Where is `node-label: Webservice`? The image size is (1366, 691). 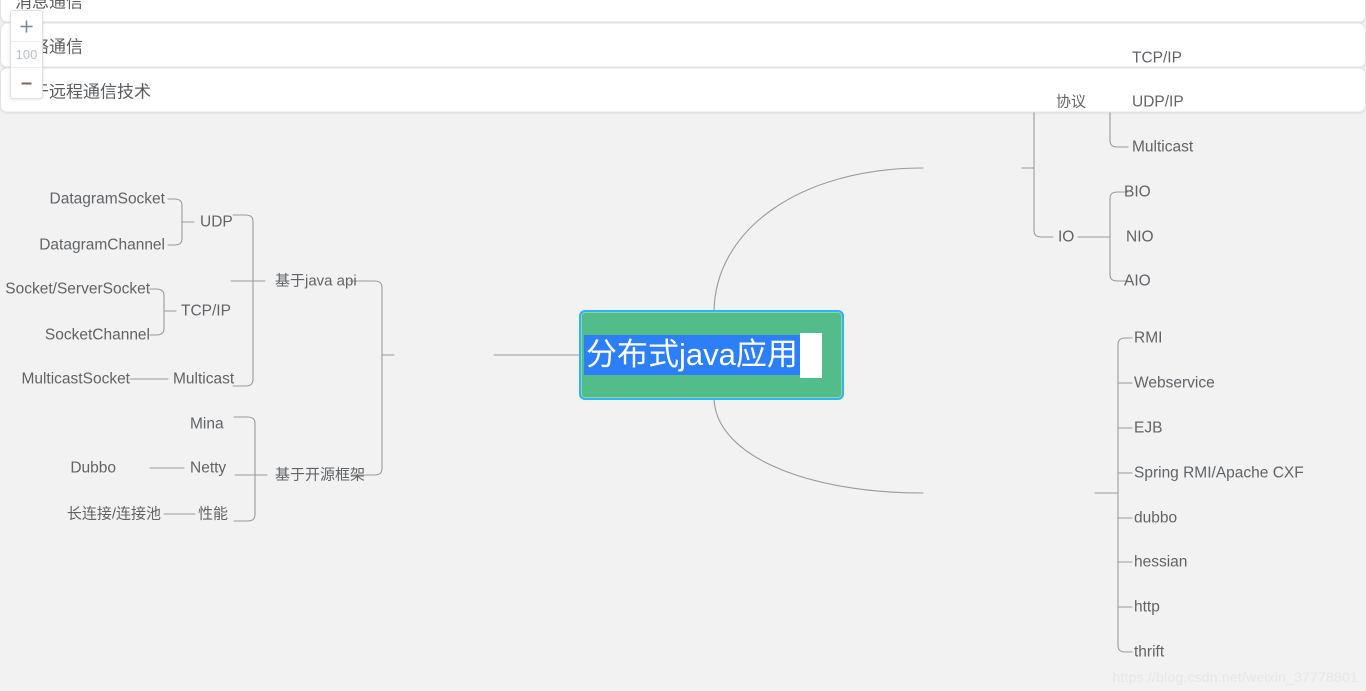 node-label: Webservice is located at coordinates (1174, 383).